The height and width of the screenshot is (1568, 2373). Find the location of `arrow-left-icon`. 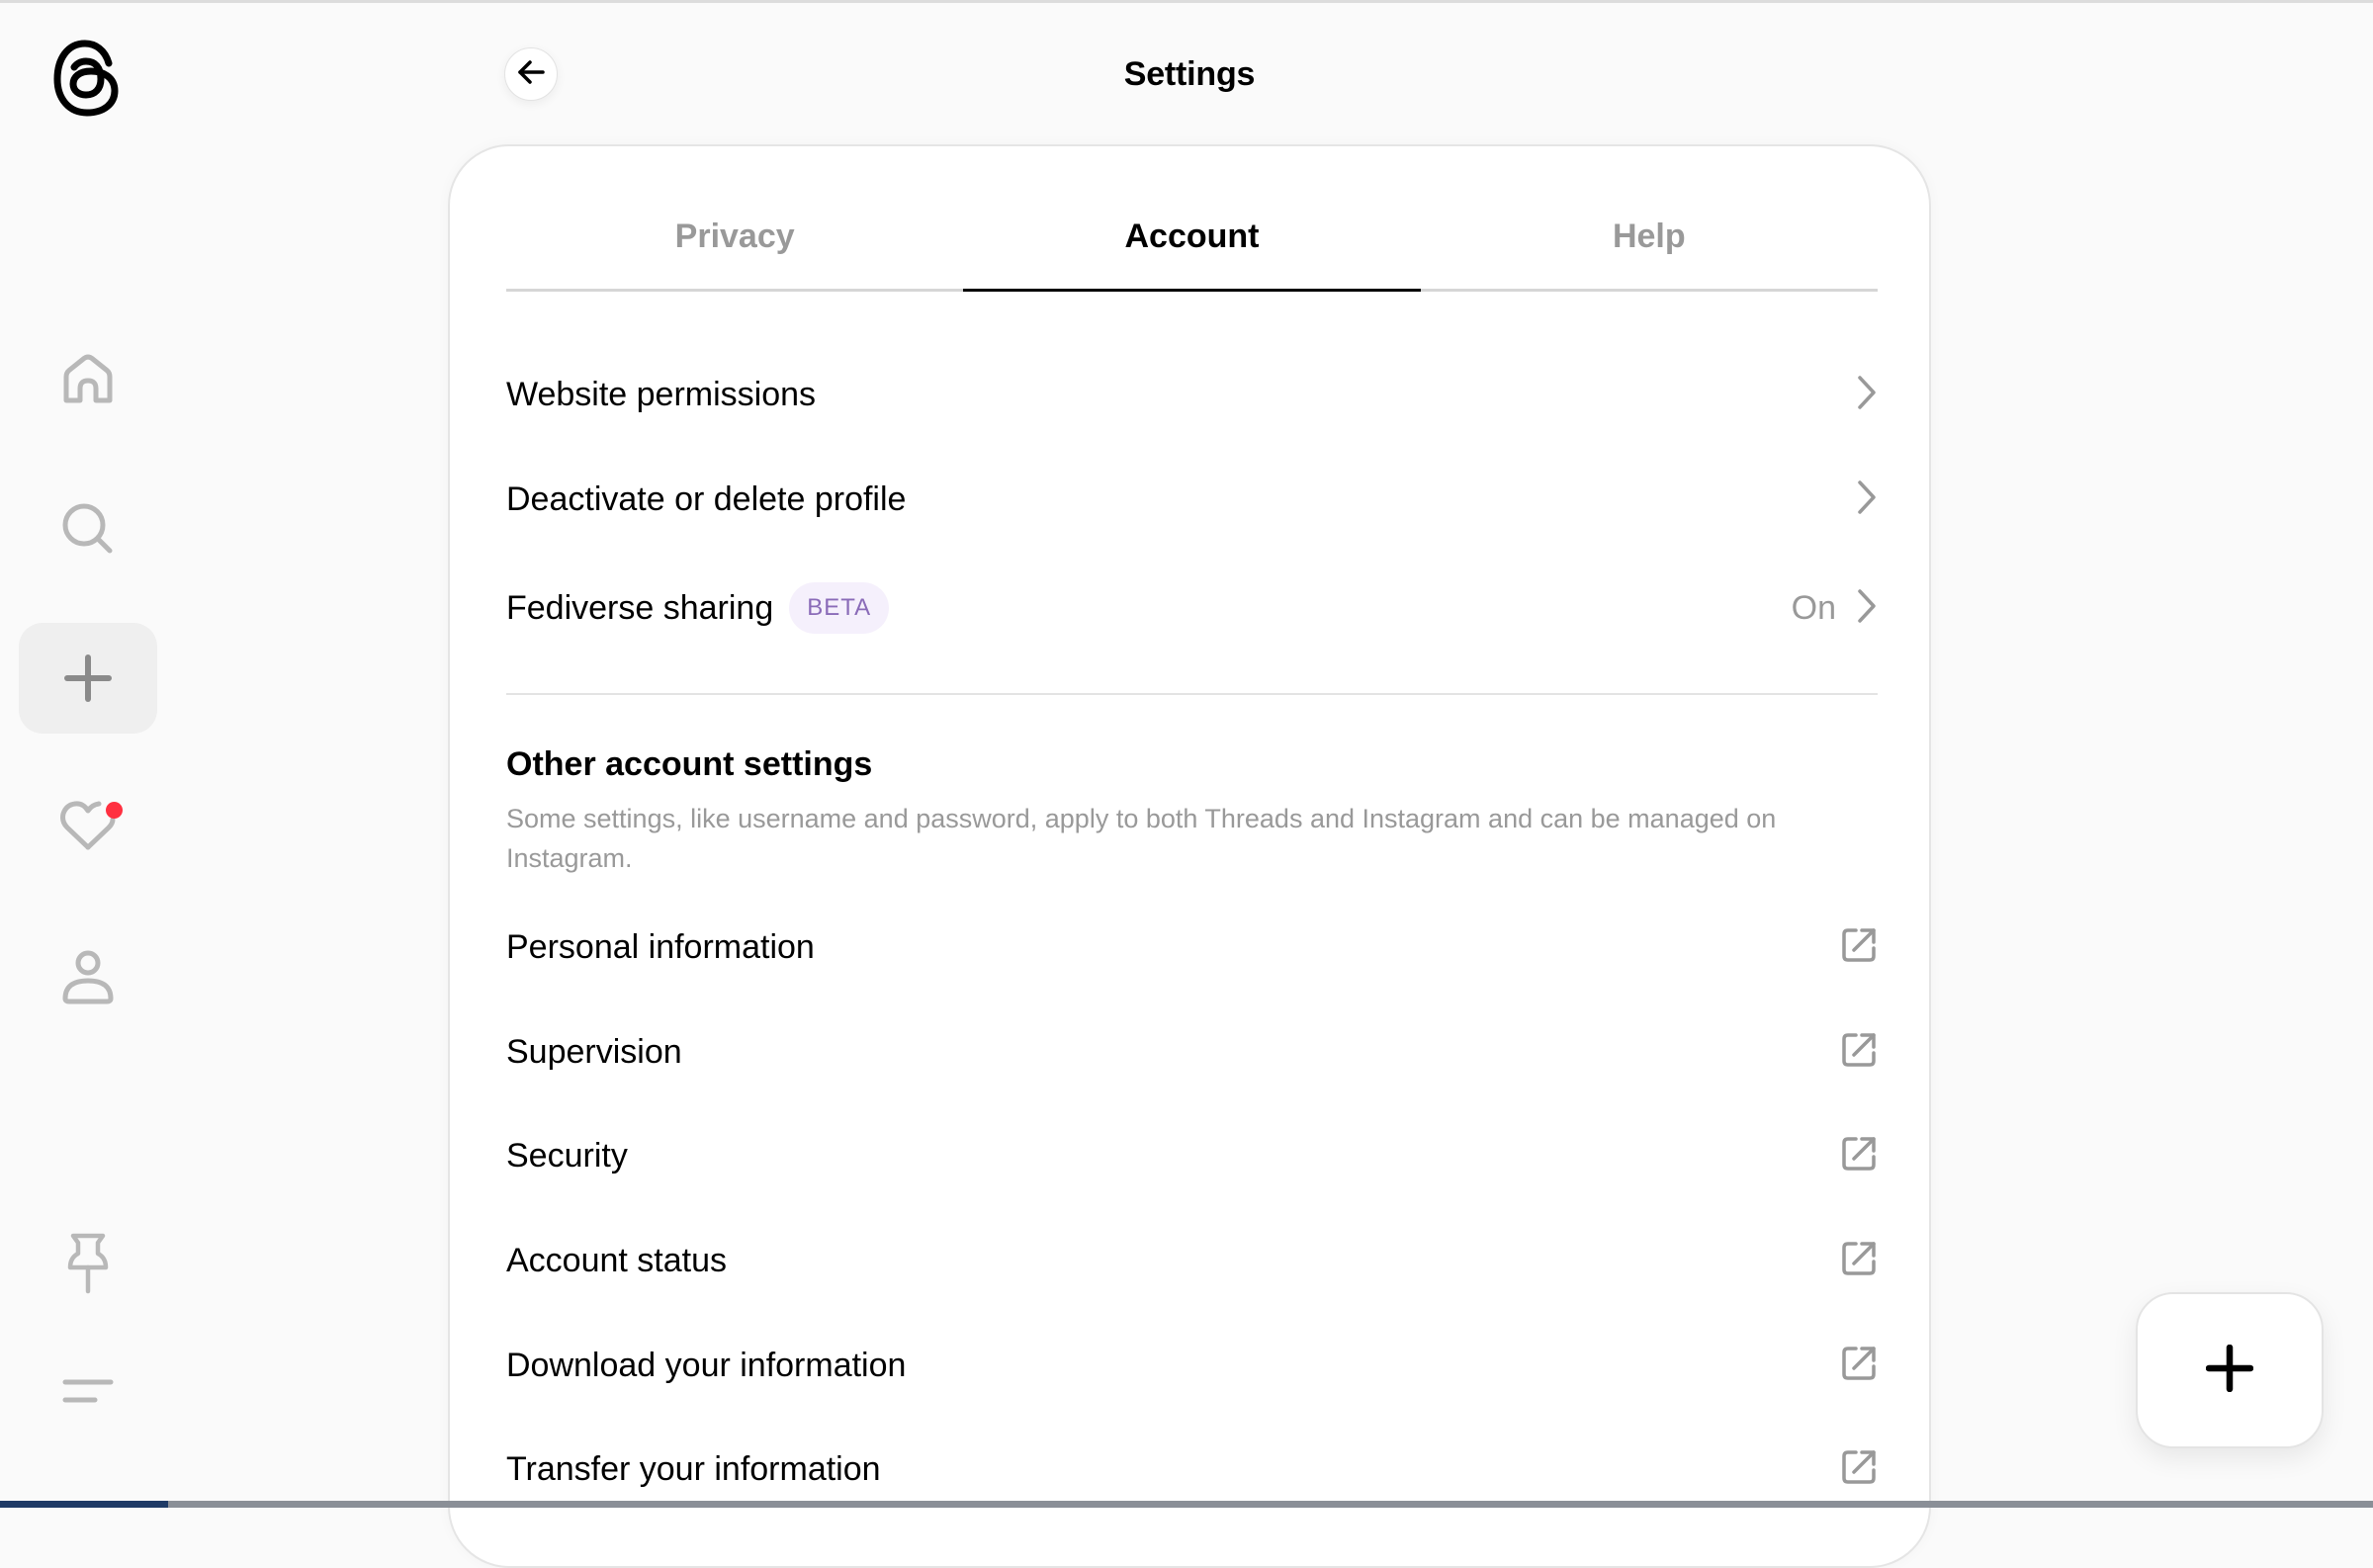

arrow-left-icon is located at coordinates (531, 74).